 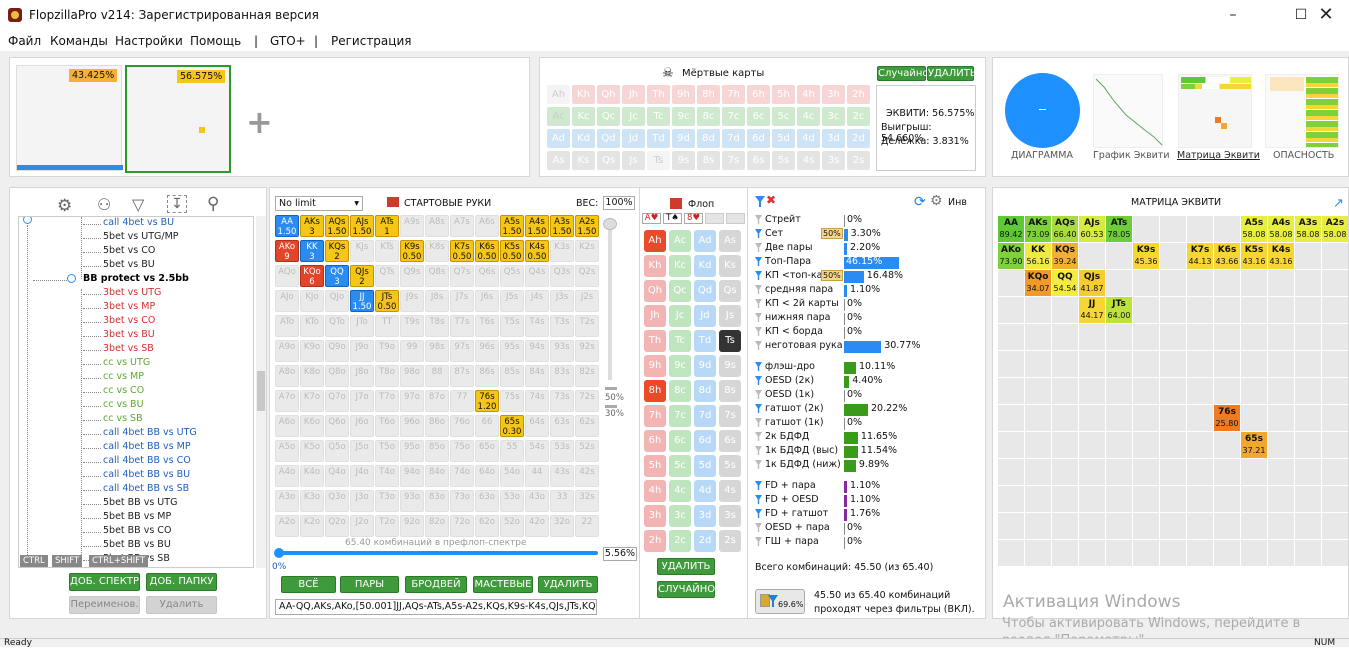 What do you see at coordinates (655, 416) in the screenshot?
I see `flop-card-7h: 7h` at bounding box center [655, 416].